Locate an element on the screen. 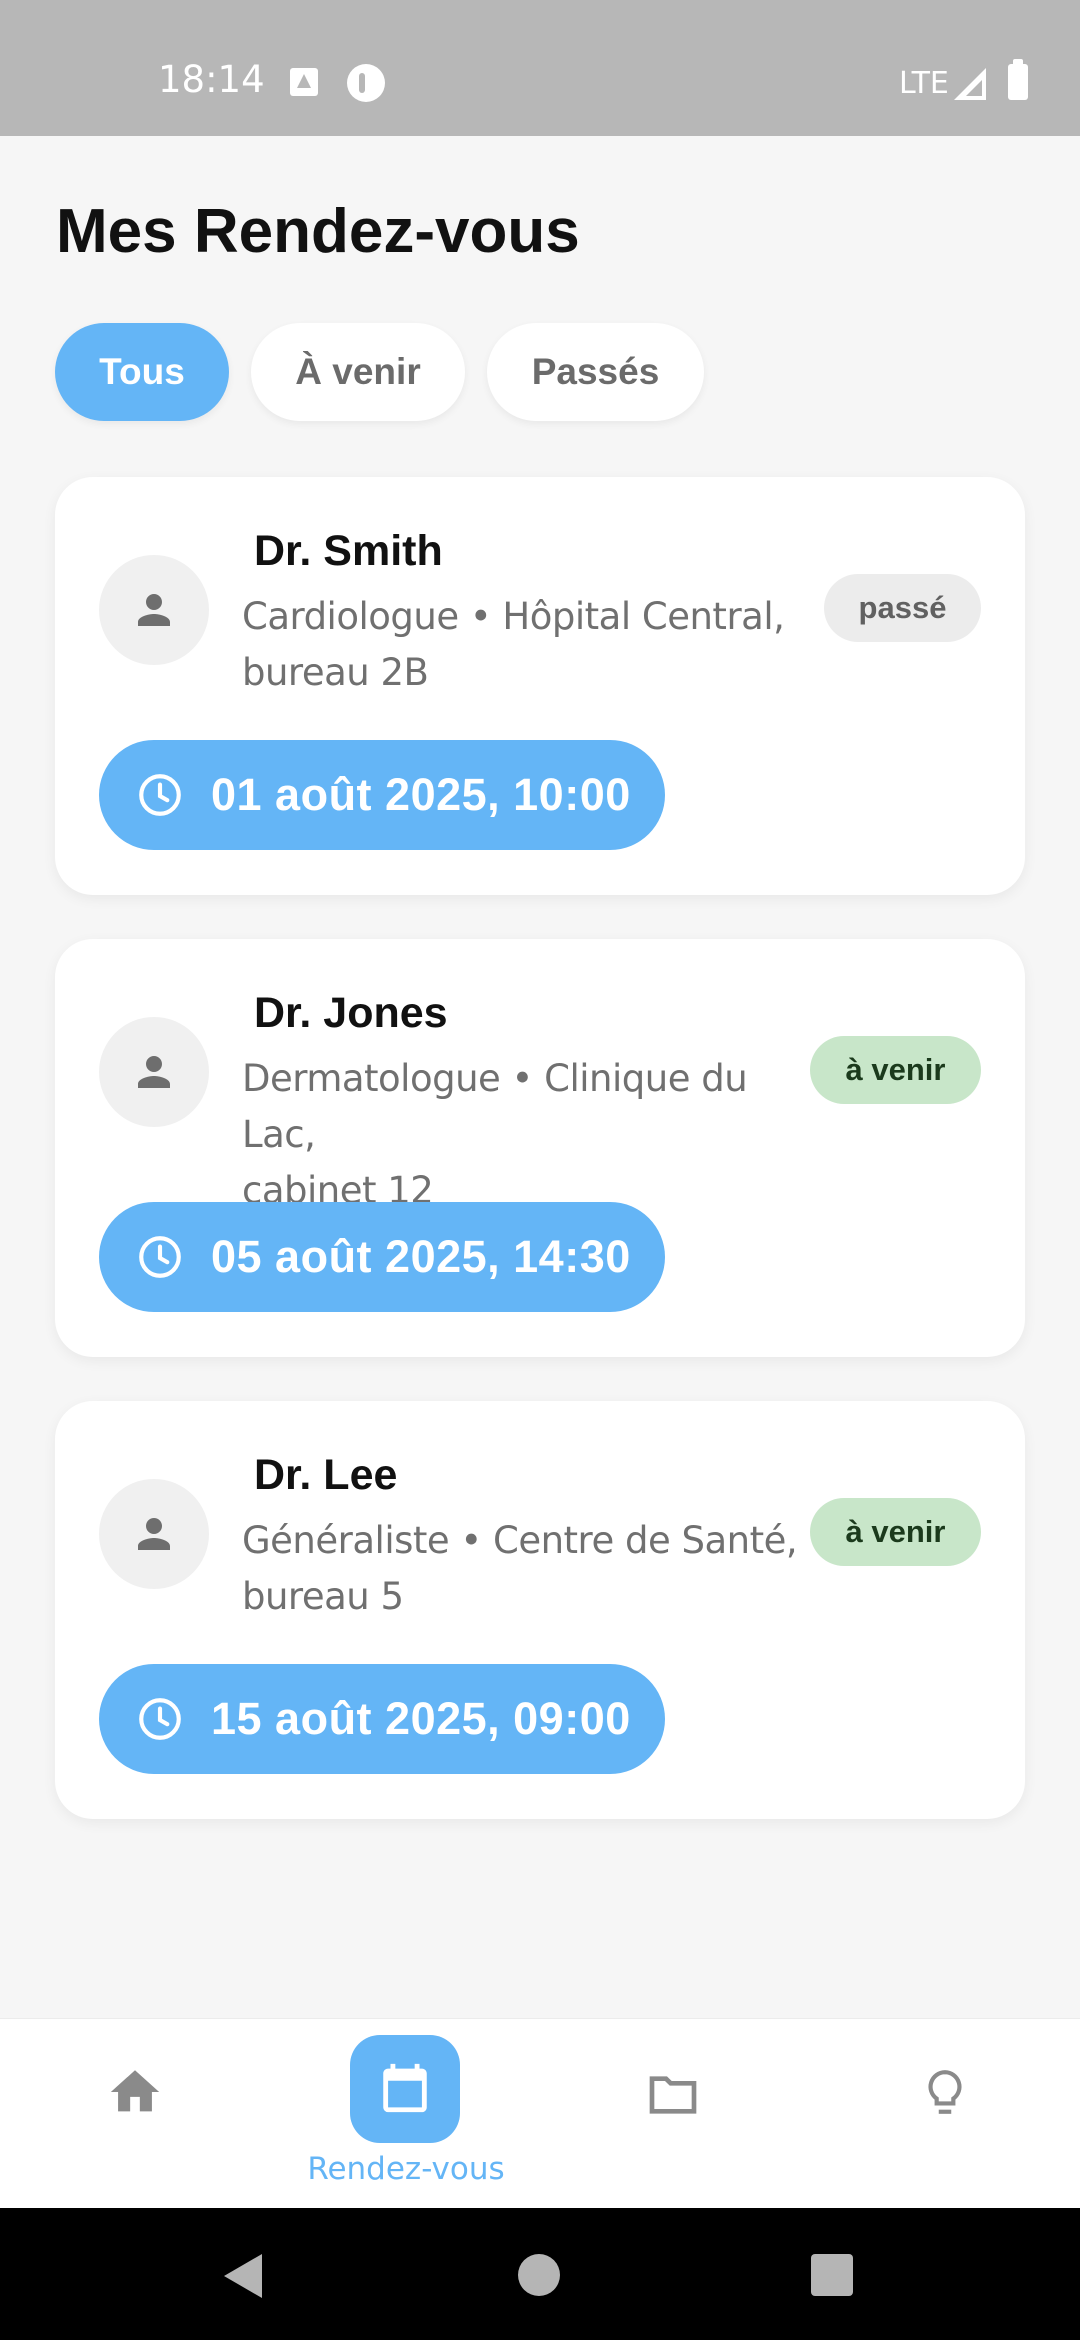 The image size is (1080, 2340). appointment-datetime: 15 août 2025, 09:00 is located at coordinates (421, 1718).